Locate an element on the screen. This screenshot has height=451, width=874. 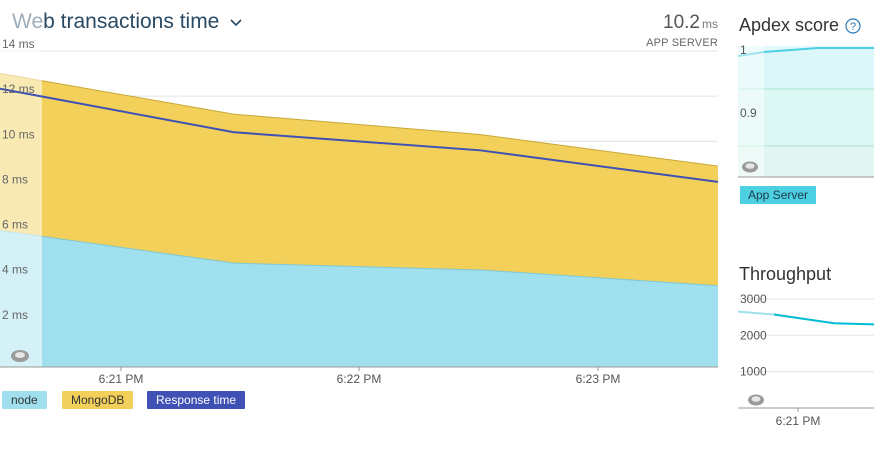
throughput-x-labels: 6:21 PM is located at coordinates (798, 418).